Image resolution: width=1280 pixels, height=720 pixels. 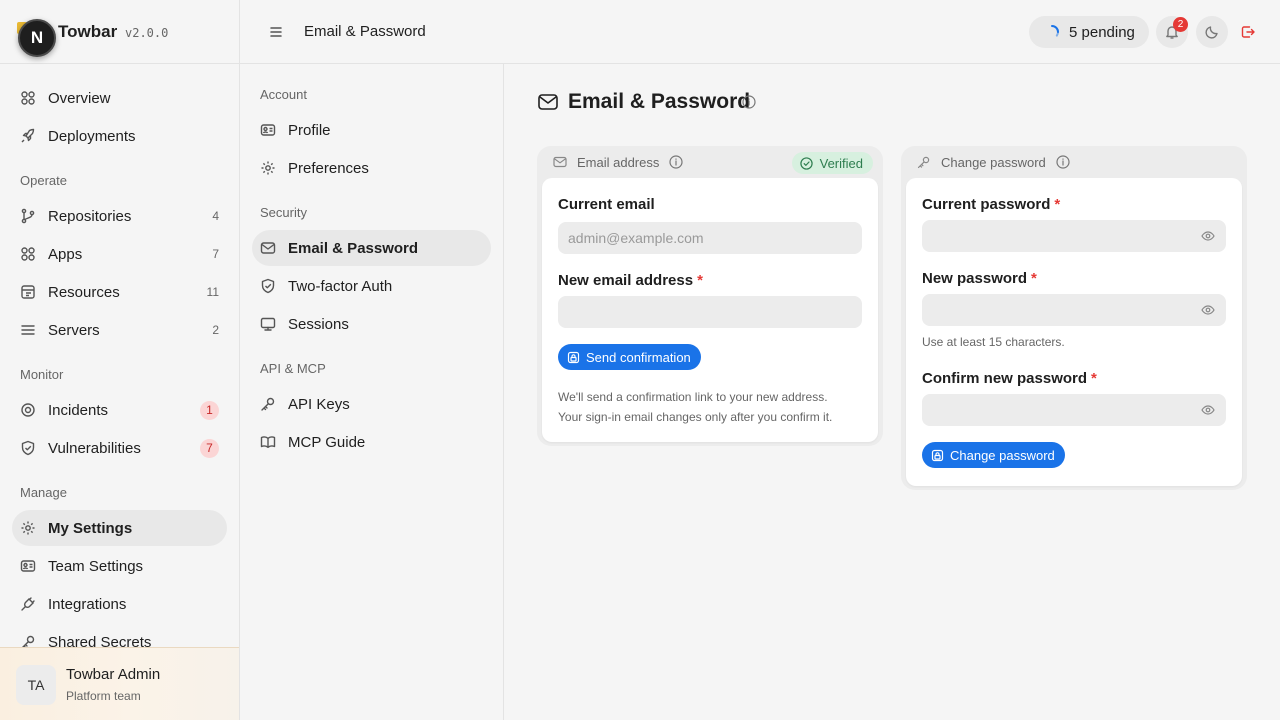 I want to click on sidebar-item-label: Resources, so click(x=84, y=292).